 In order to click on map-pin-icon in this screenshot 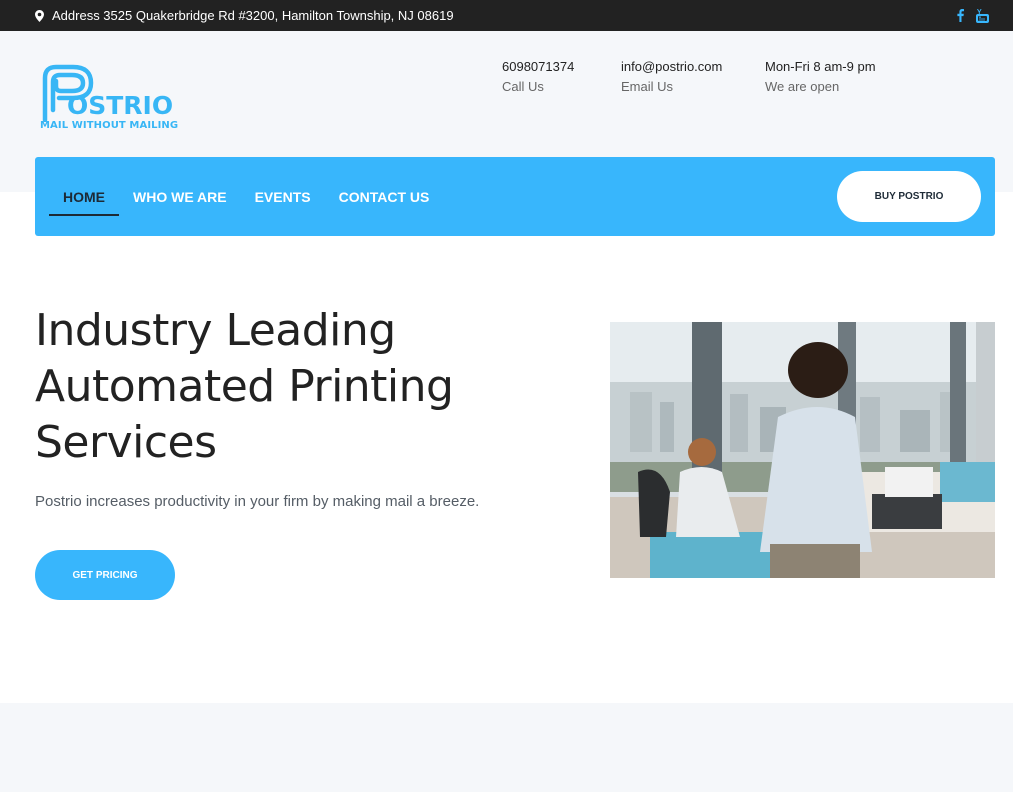, I will do `click(39, 15)`.